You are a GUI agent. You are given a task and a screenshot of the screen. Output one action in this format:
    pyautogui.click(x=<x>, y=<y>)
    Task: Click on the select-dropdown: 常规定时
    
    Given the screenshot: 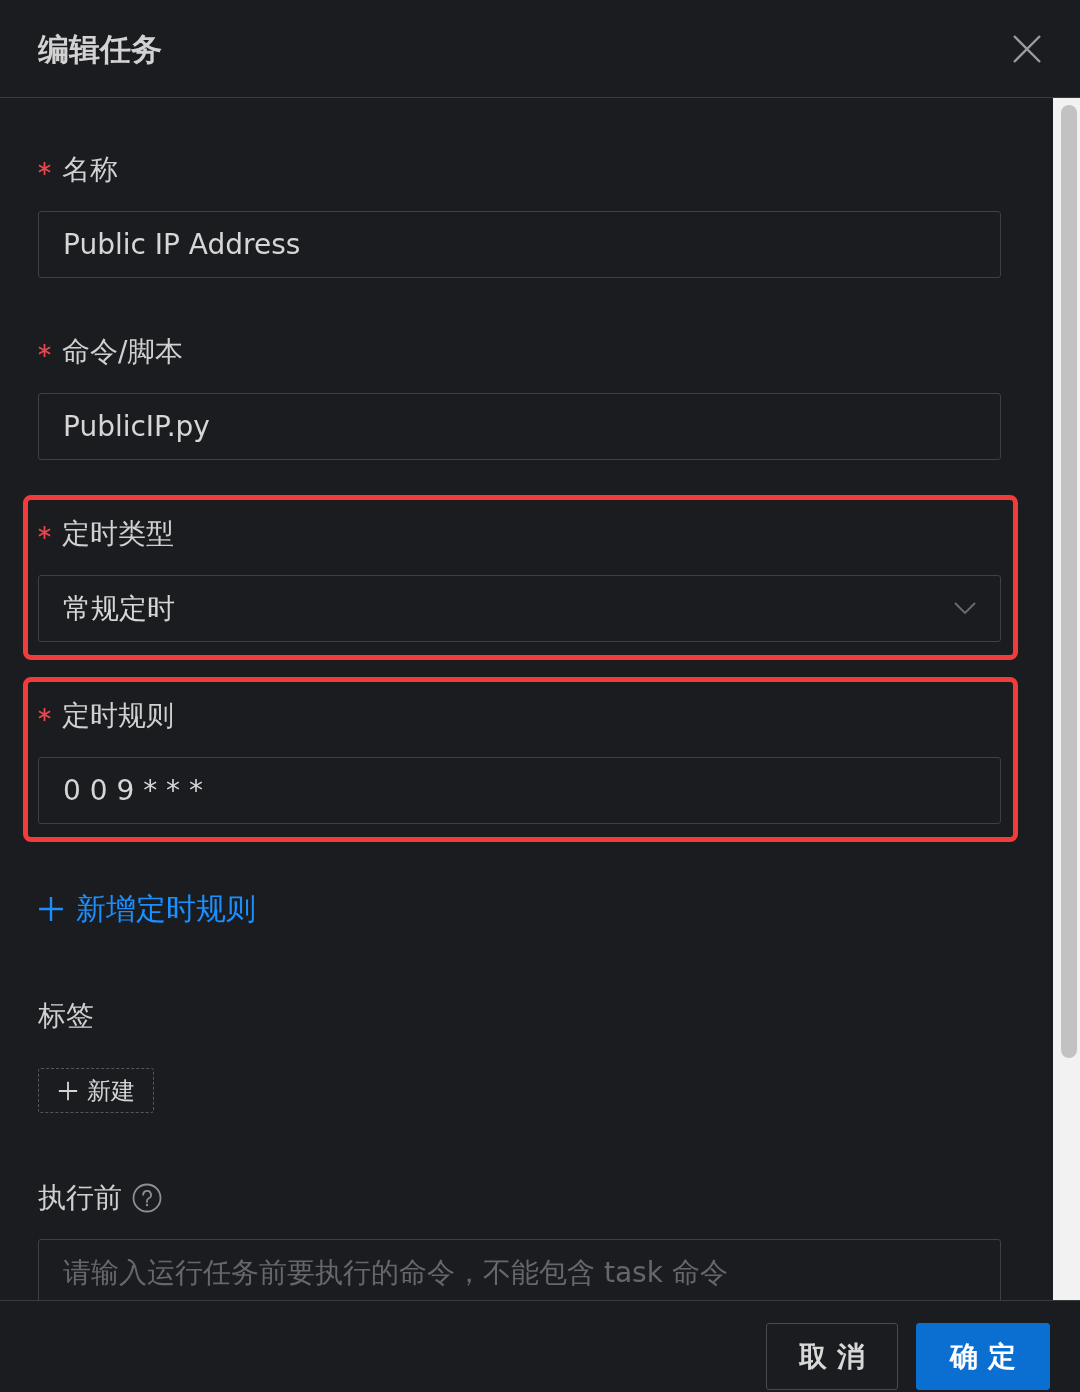 What is the action you would take?
    pyautogui.click(x=519, y=608)
    